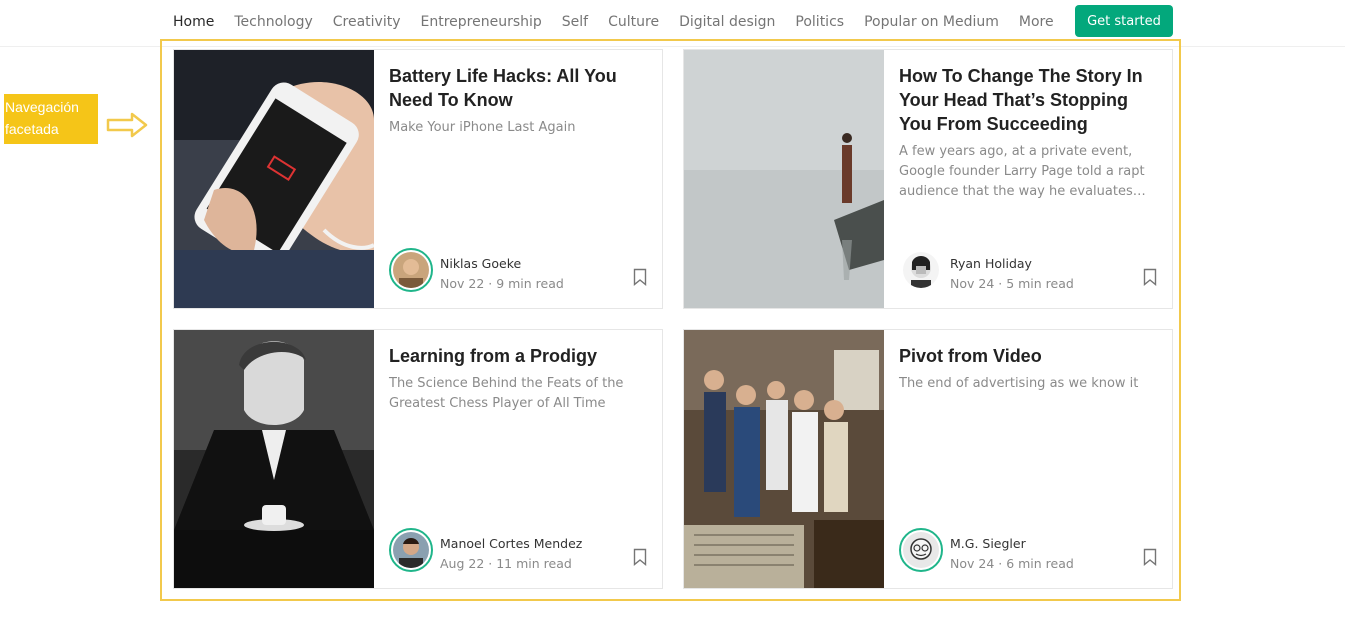 The image size is (1345, 627). What do you see at coordinates (521, 271) in the screenshot?
I see `author-info: Niklas Goeke Nov 22 · 9 min read` at bounding box center [521, 271].